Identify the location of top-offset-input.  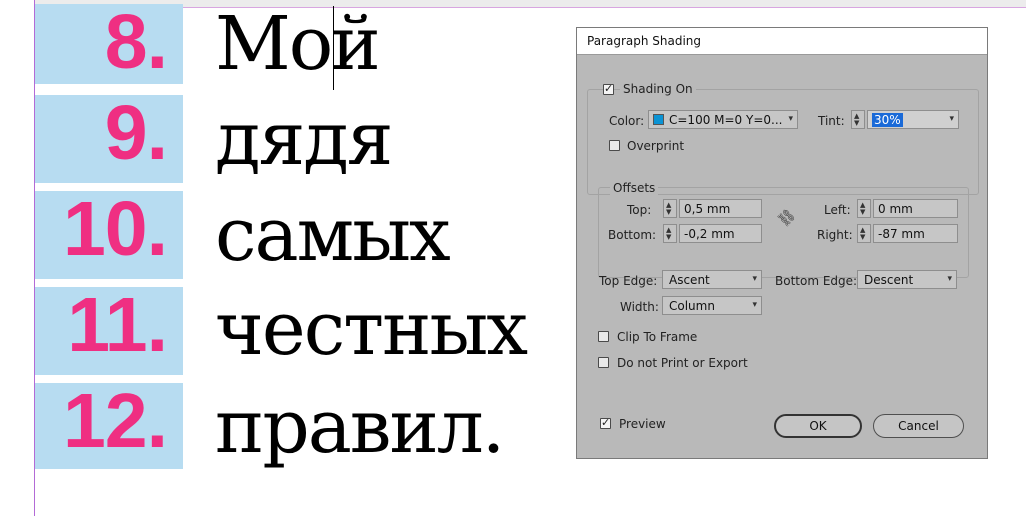
(720, 208).